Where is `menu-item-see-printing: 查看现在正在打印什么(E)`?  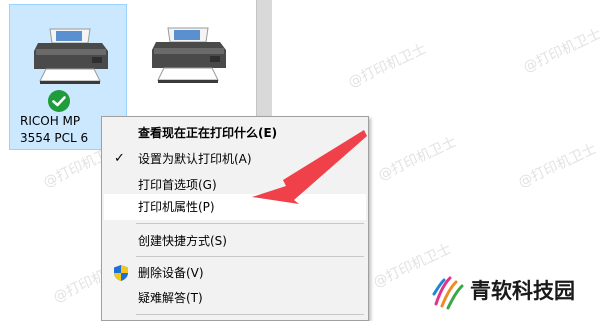
menu-item-see-printing: 查看现在正在打印什么(E) is located at coordinates (235, 133).